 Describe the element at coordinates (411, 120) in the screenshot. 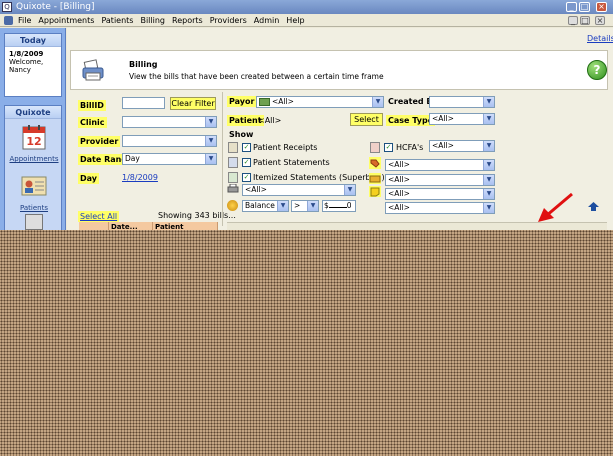

I see `case-type-label: Case Type` at that location.